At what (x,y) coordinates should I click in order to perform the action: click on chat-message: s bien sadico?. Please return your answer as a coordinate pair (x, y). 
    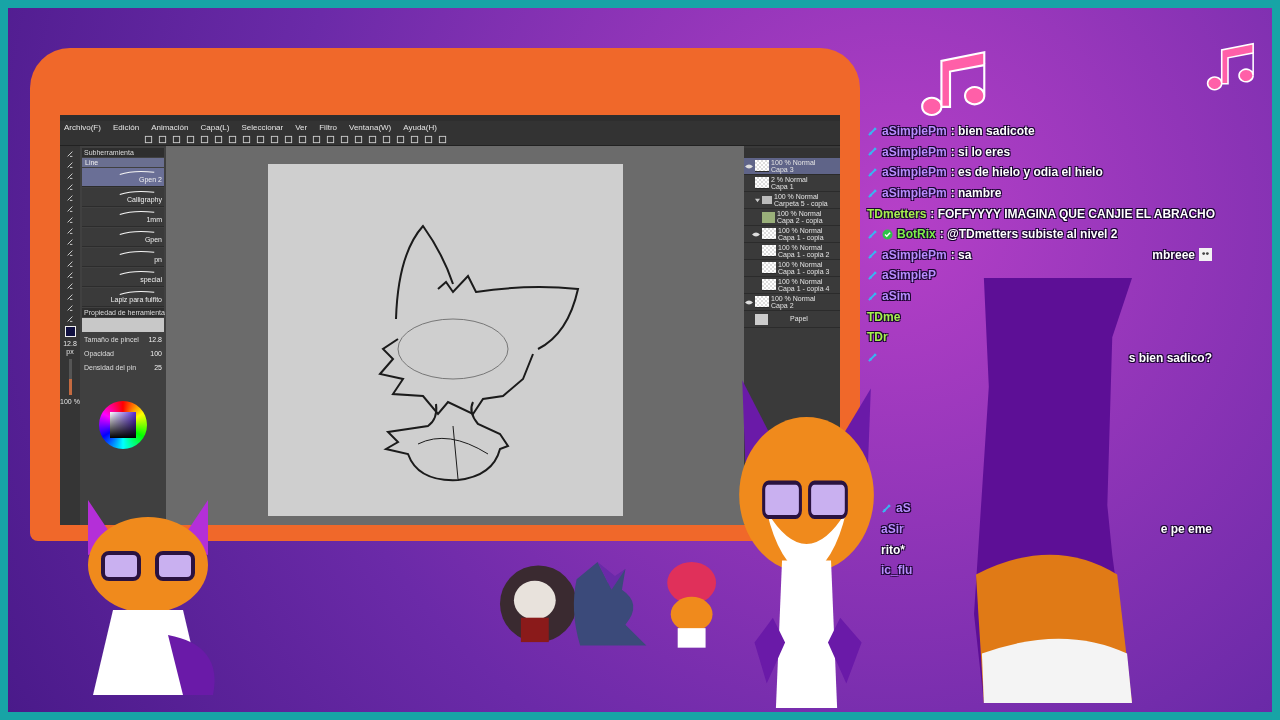
    Looking at the image, I should click on (1170, 357).